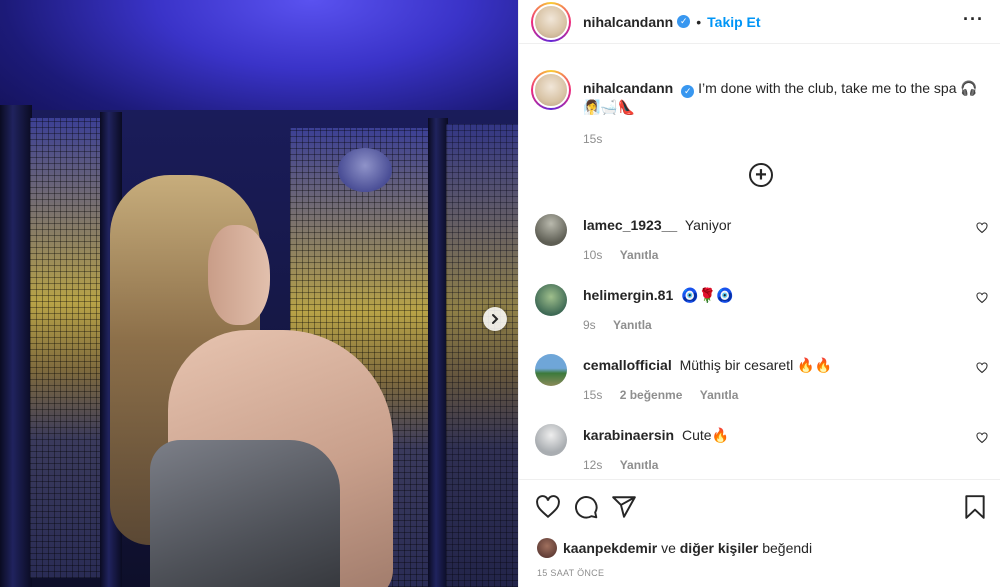 This screenshot has width=1000, height=587. Describe the element at coordinates (547, 548) in the screenshot. I see `liked-by-avatar` at that location.